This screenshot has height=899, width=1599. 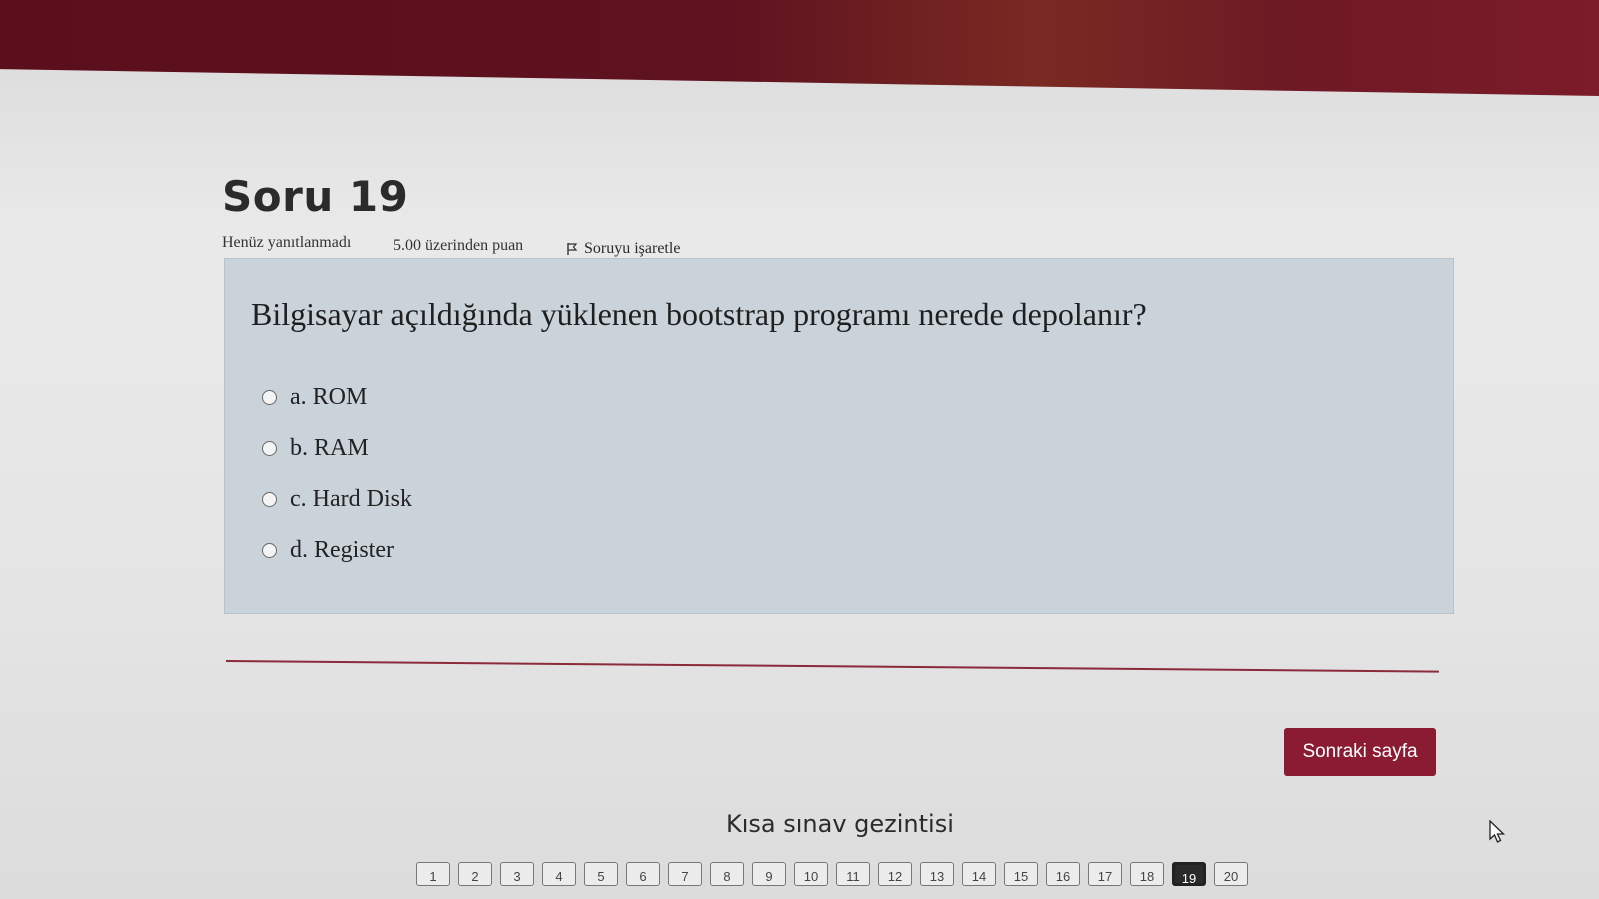 I want to click on quiz-navigation-title: Kısa sınav gezintisi, so click(x=840, y=824).